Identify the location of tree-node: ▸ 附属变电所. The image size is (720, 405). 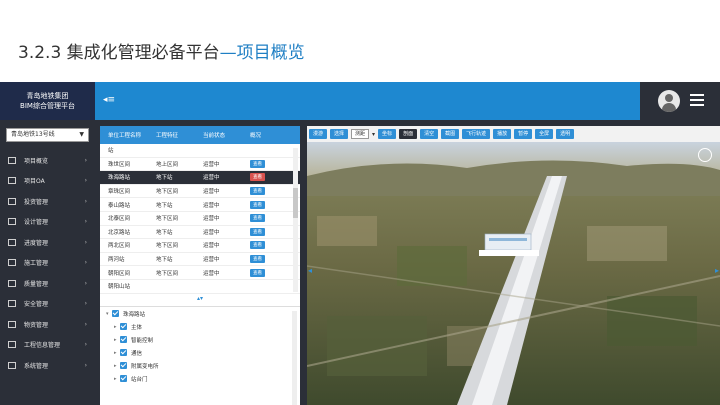
(200, 365).